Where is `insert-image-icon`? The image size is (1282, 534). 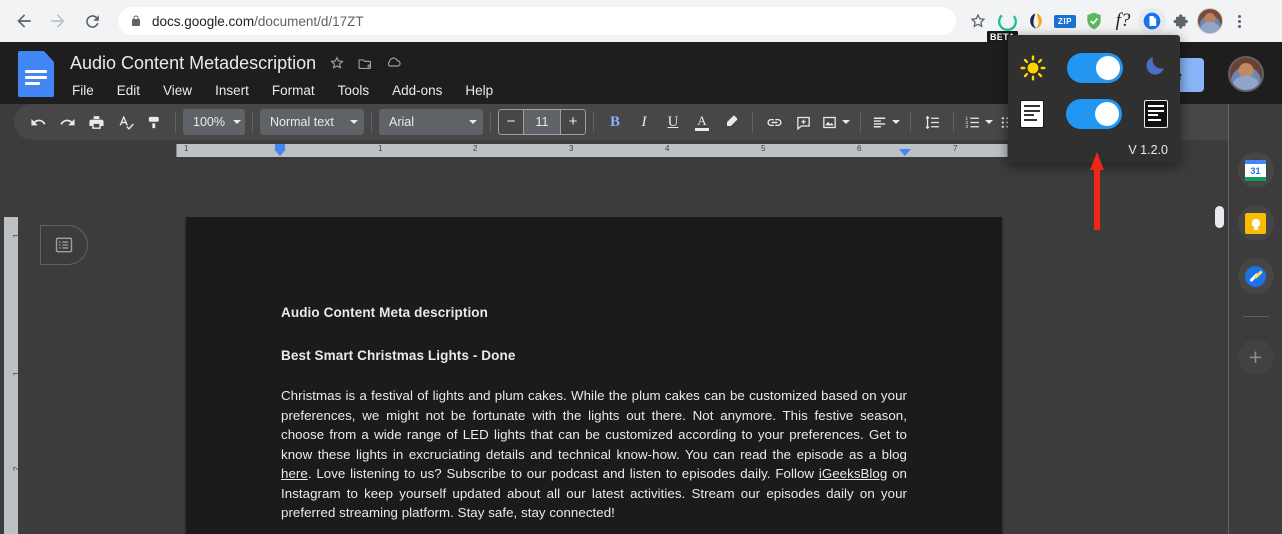
insert-image-icon is located at coordinates (835, 122).